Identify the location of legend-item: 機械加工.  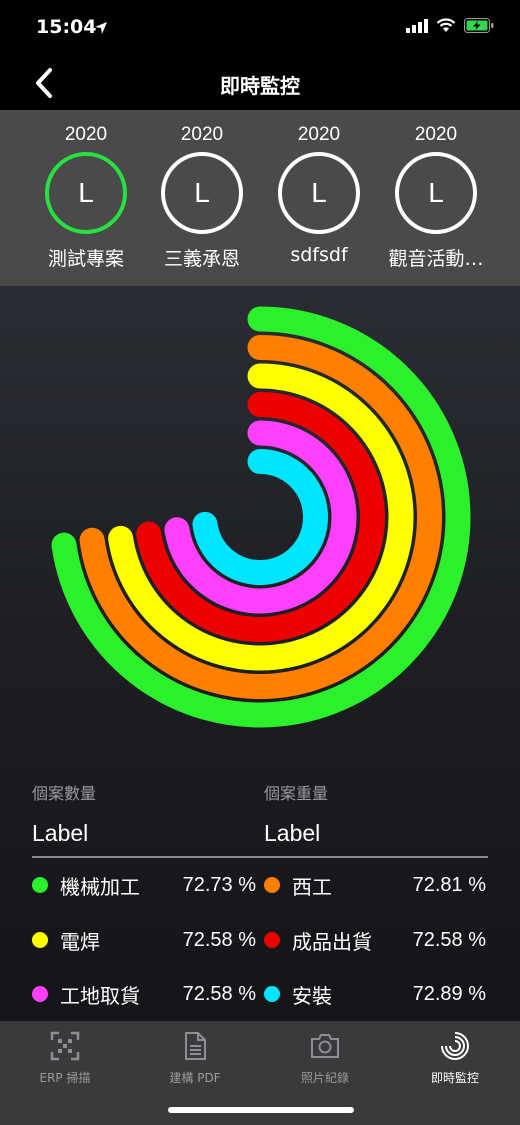
(86, 885).